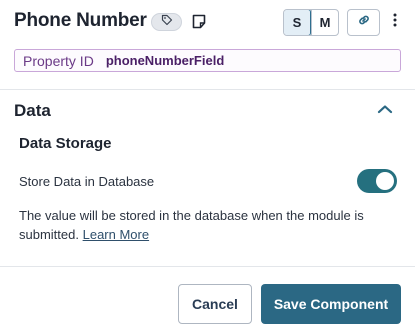  I want to click on collapse-section-button, so click(385, 110).